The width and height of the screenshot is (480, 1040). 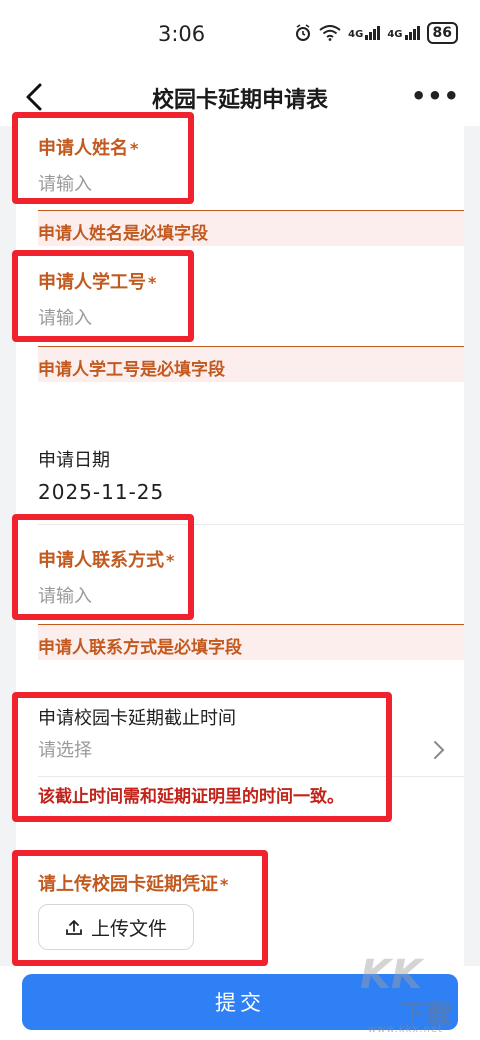 I want to click on name-error-text: 申请人姓名是必填字段, so click(x=123, y=234).